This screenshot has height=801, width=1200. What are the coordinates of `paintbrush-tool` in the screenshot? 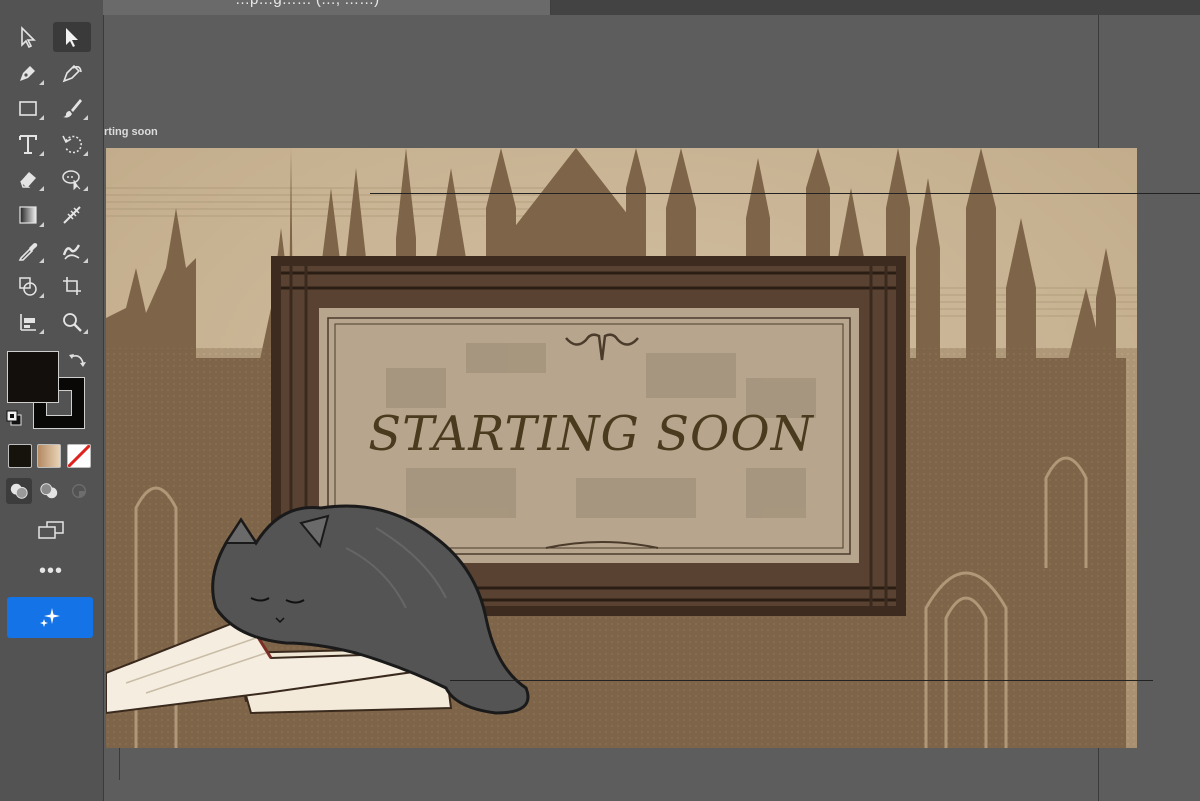 It's located at (72, 108).